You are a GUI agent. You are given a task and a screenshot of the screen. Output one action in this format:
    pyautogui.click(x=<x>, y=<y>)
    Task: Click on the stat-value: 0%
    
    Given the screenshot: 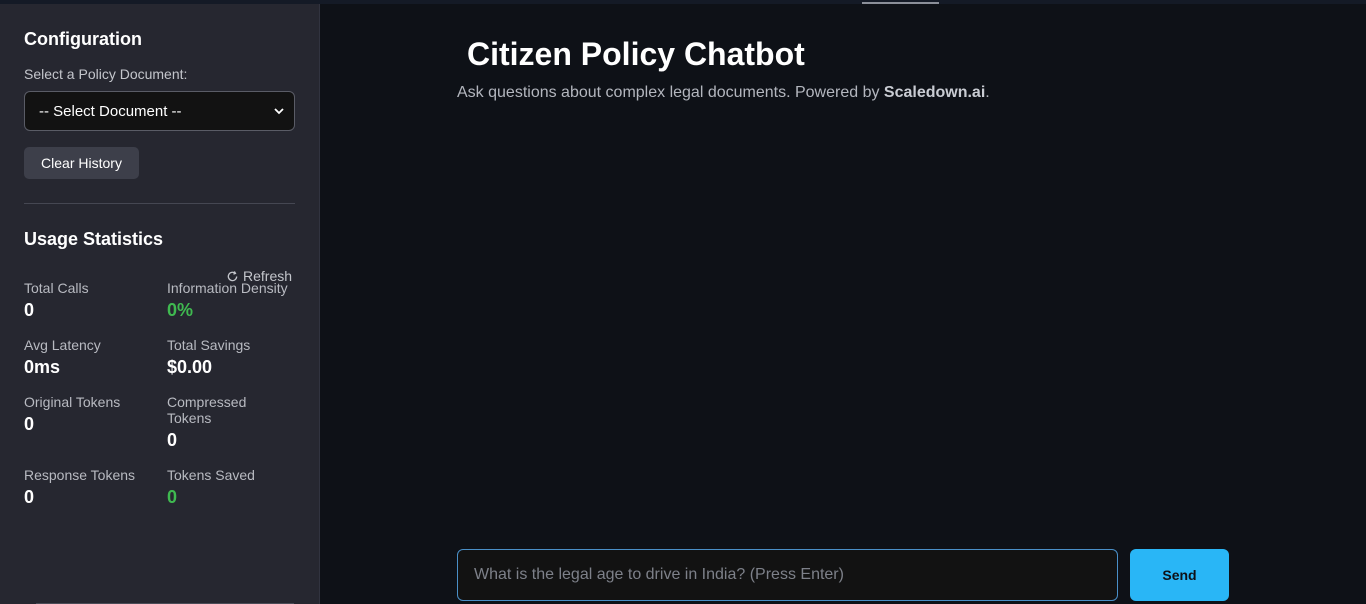 What is the action you would take?
    pyautogui.click(x=180, y=310)
    